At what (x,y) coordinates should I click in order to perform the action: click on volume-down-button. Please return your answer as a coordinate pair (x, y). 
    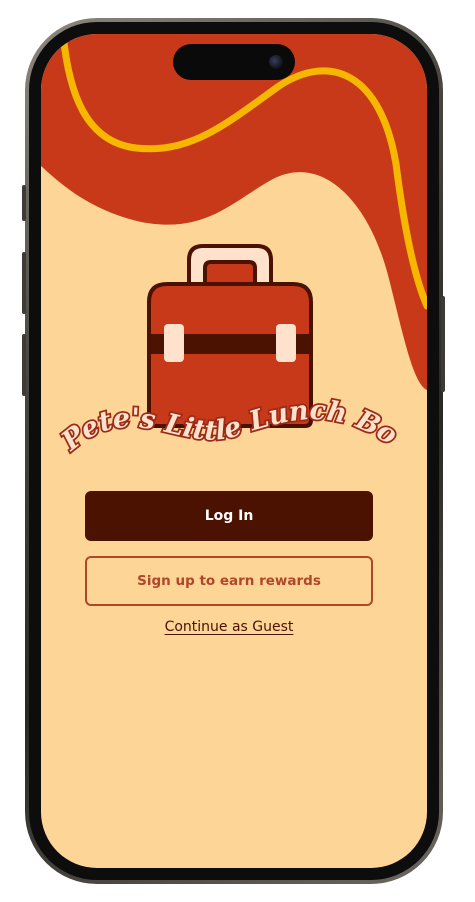
    Looking at the image, I should click on (24, 365).